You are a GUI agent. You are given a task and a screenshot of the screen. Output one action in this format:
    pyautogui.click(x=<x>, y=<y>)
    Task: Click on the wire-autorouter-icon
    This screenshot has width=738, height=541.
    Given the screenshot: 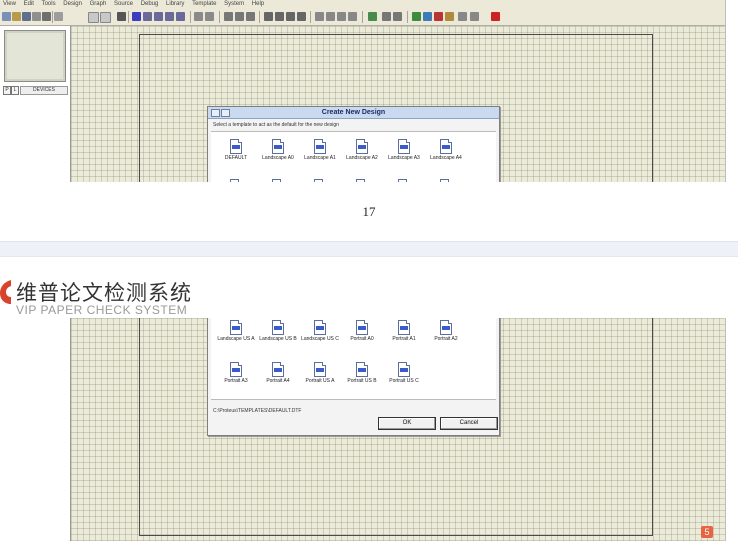 What is the action you would take?
    pyautogui.click(x=372, y=16)
    